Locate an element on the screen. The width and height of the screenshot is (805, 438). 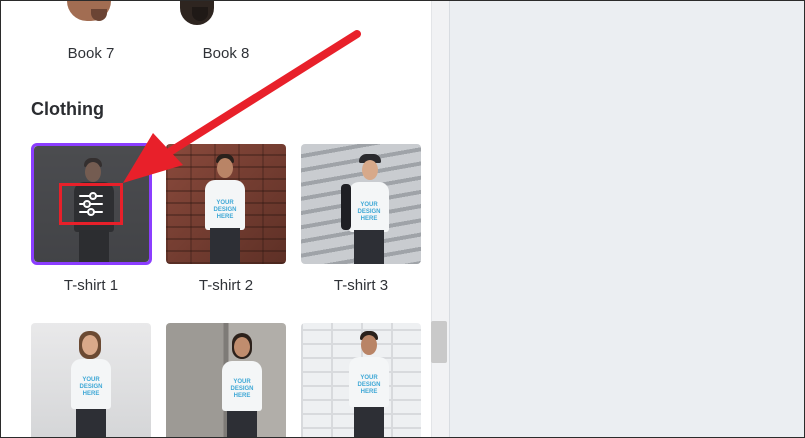
tshirt-4-thumbnail: YOUR DESIGN HERE is located at coordinates (91, 380).